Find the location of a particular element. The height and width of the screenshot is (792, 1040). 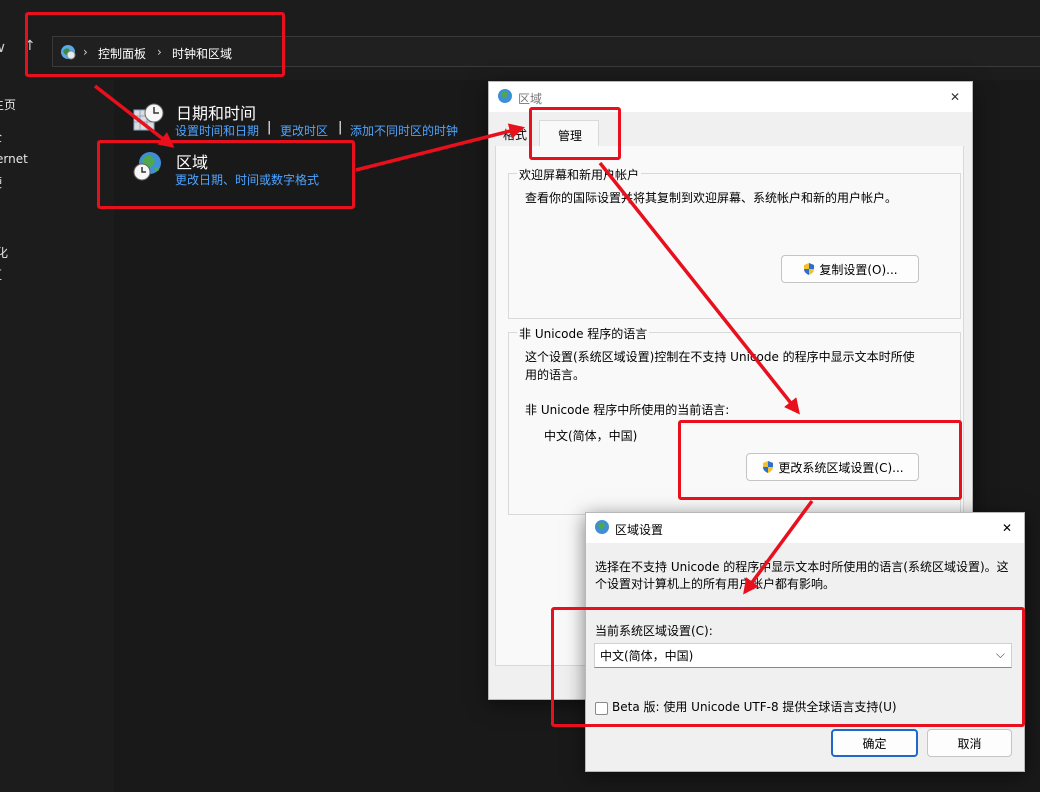

non-unicode-description-1: 这个设置(系统区域设置)控制在不支持 Unicode 的程序中显示文本时所使 is located at coordinates (720, 357).